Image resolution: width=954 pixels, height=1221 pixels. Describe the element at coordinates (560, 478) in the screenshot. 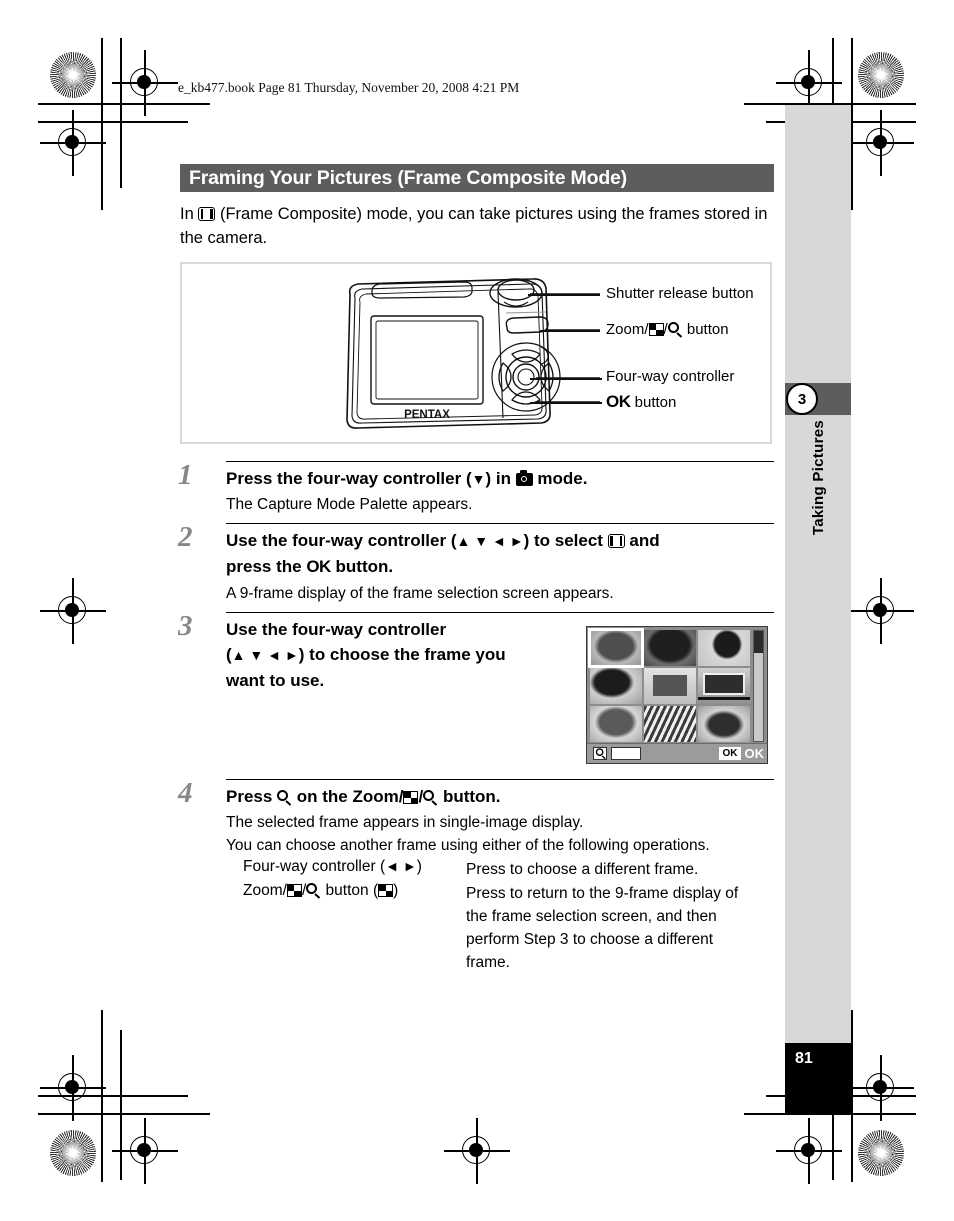

I see `step-1-head-c: mode.` at that location.